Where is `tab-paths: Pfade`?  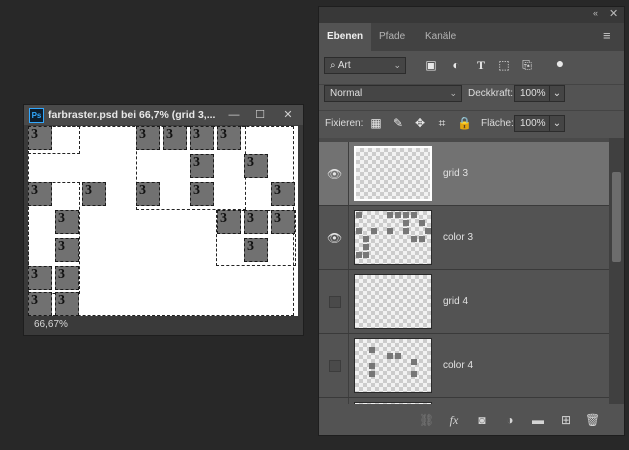 tab-paths: Pfade is located at coordinates (392, 37).